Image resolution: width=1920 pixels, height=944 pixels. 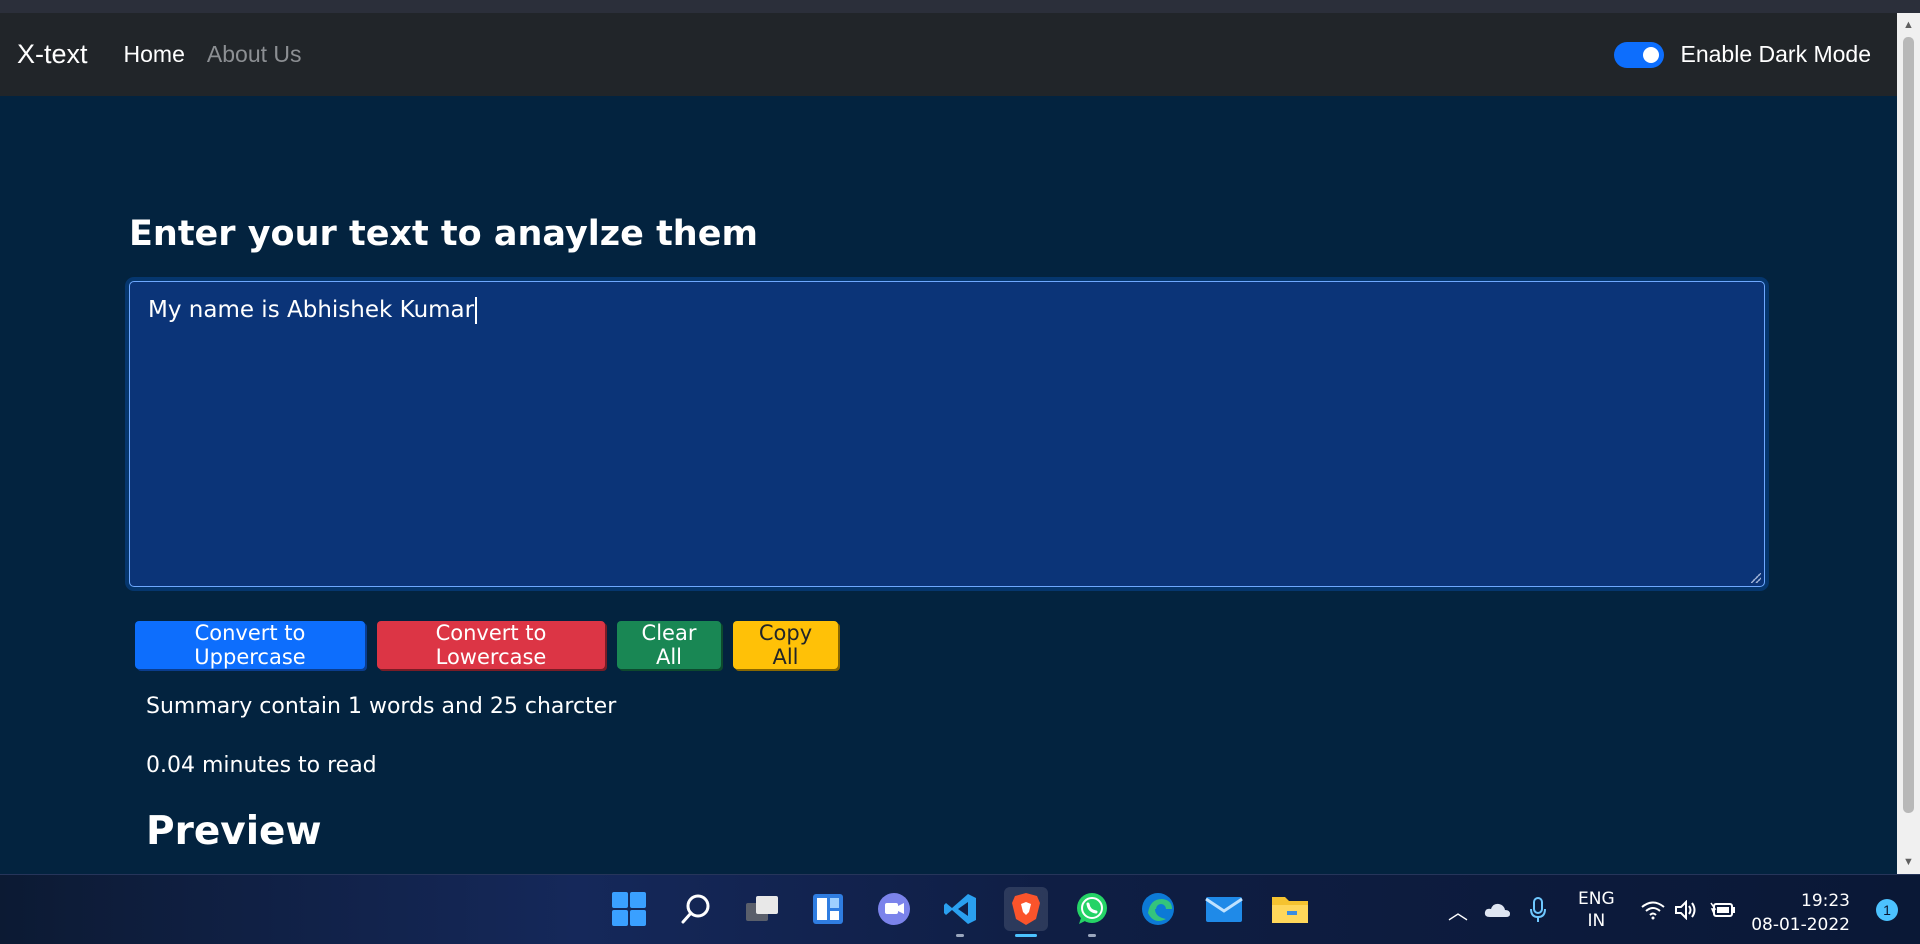 I want to click on browser-top-strip, so click(x=960, y=6).